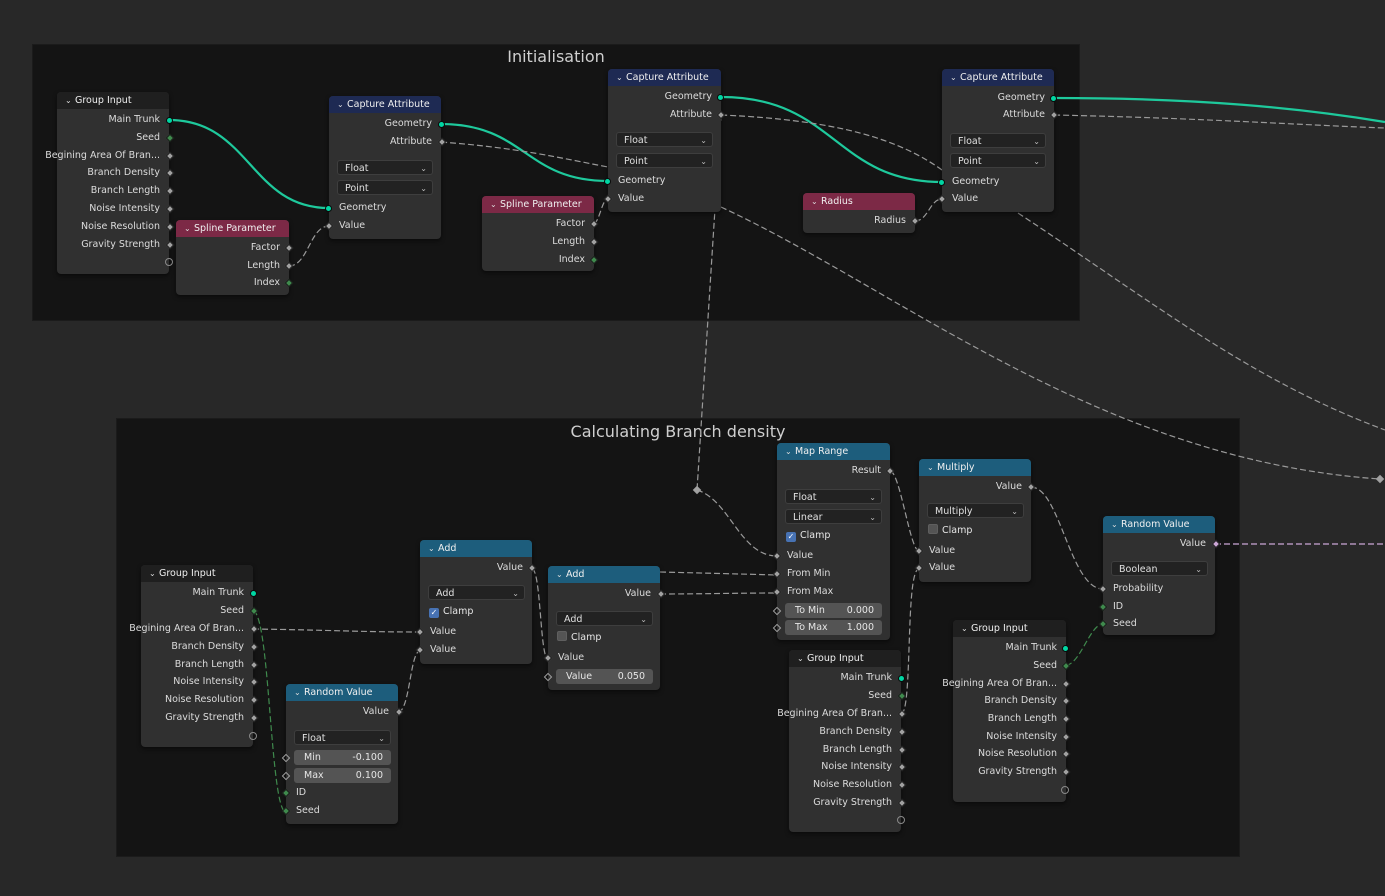  I want to click on node-title: Capture Attribute, so click(388, 104).